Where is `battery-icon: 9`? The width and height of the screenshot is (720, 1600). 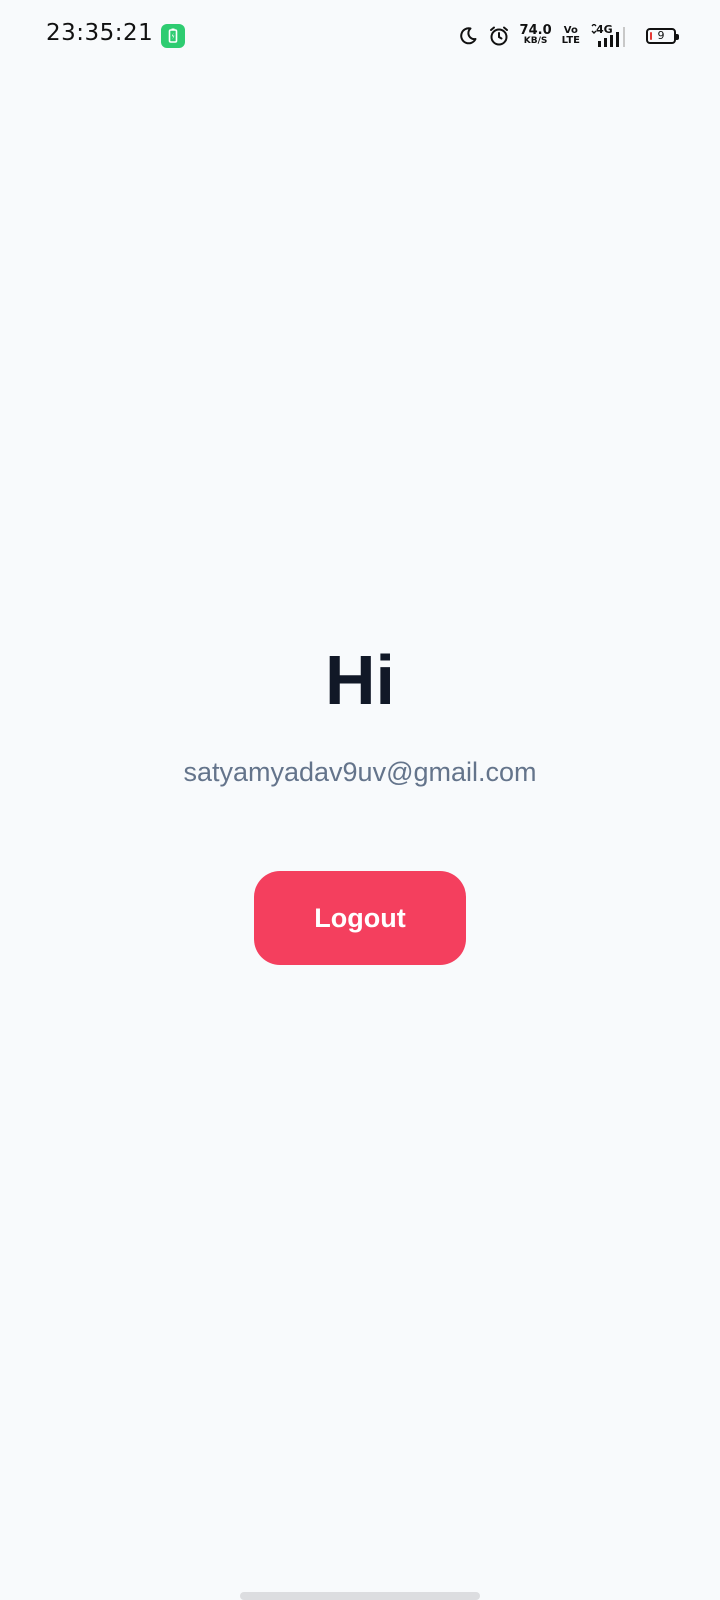
battery-icon: 9 is located at coordinates (662, 36).